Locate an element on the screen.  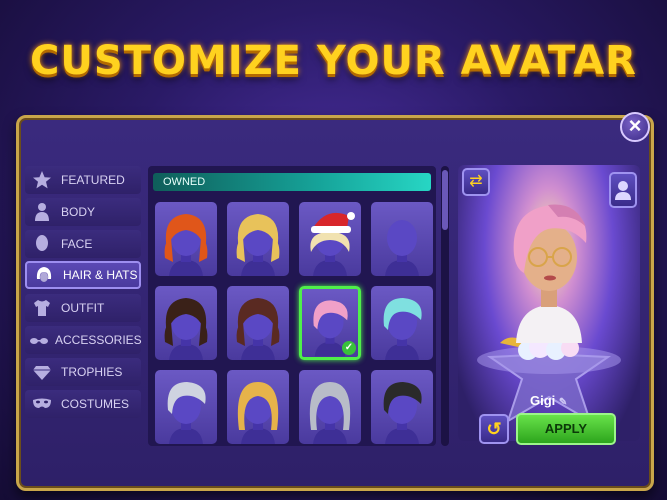
avatar-profile-button is located at coordinates (623, 190).